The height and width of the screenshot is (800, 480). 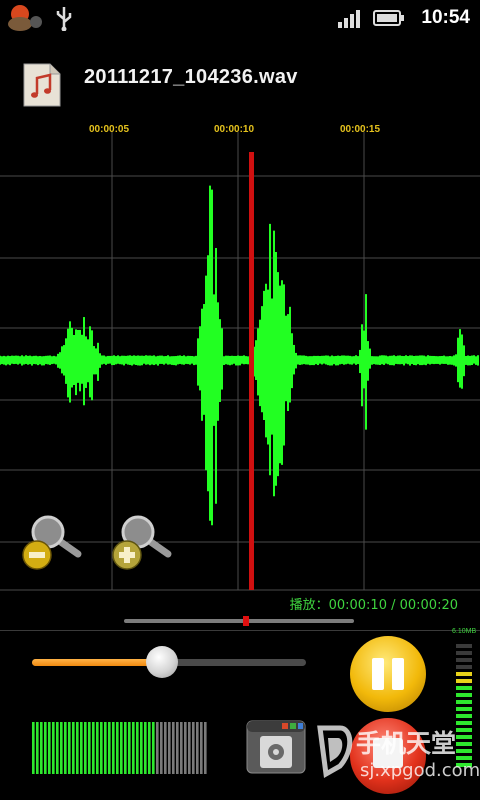 I want to click on music-file-icon, so click(x=42, y=85).